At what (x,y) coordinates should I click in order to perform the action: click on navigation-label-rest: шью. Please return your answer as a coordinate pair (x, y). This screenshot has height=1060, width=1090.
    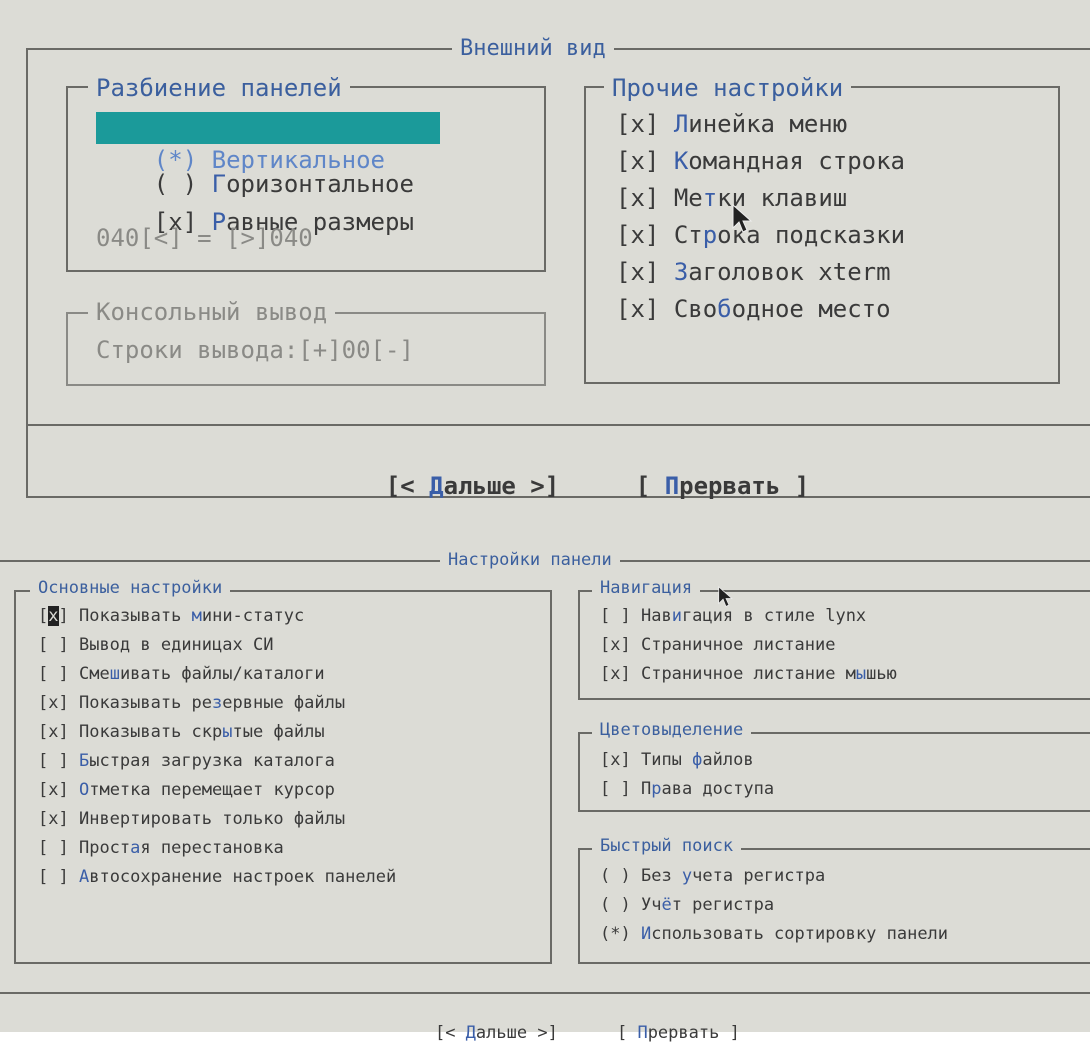
    Looking at the image, I should click on (881, 674).